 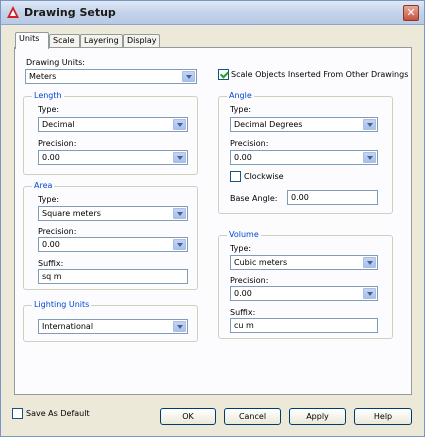 What do you see at coordinates (244, 234) in the screenshot?
I see `volume-group-title: Volume` at bounding box center [244, 234].